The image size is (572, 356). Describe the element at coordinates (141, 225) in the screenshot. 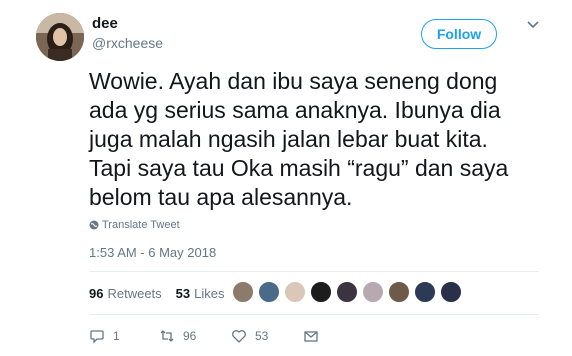

I see `translate-tweet-label: Translate Tweet` at that location.